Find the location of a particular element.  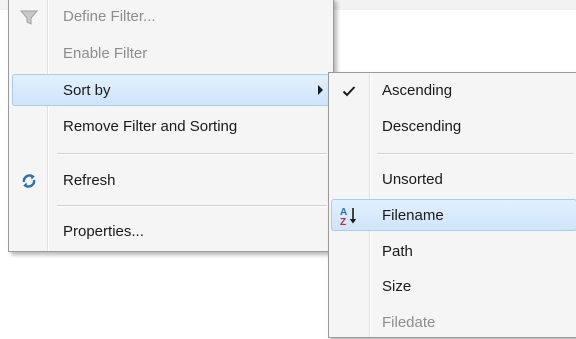

menu-item-remove-filter-and-sorting: Remove Filter and Sorting is located at coordinates (171, 127).